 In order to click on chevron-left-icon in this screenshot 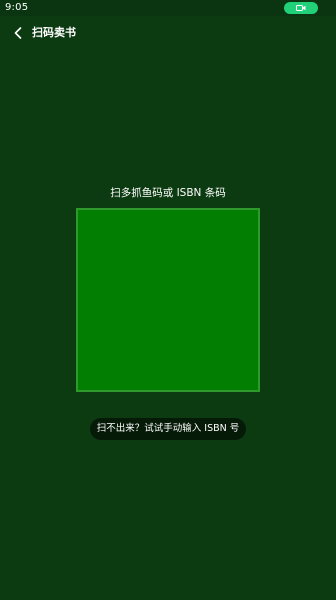, I will do `click(18, 33)`.